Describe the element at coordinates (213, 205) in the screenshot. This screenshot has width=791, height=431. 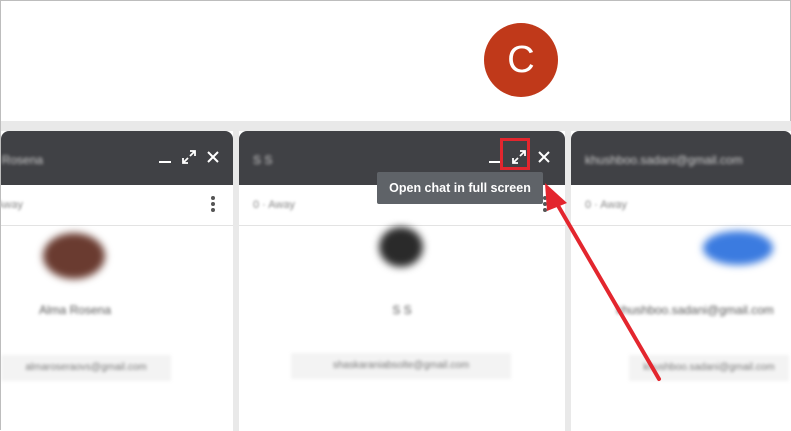
I see `more-vert-icon` at that location.